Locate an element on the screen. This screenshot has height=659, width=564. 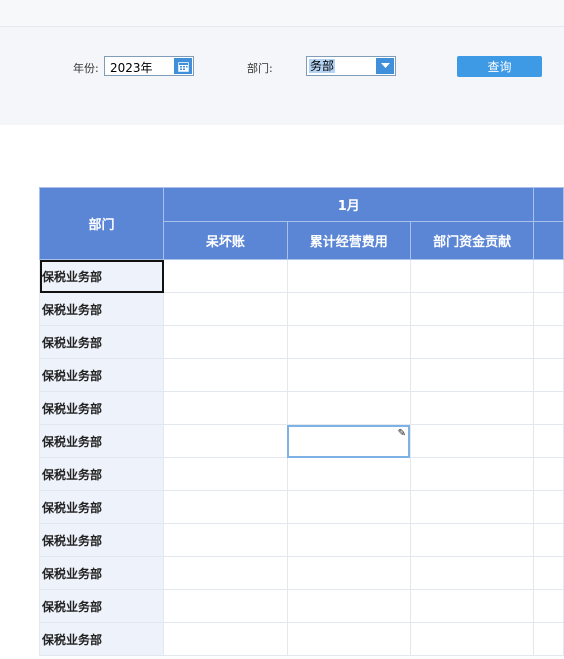
active-edit-cell: ✎ is located at coordinates (348, 441).